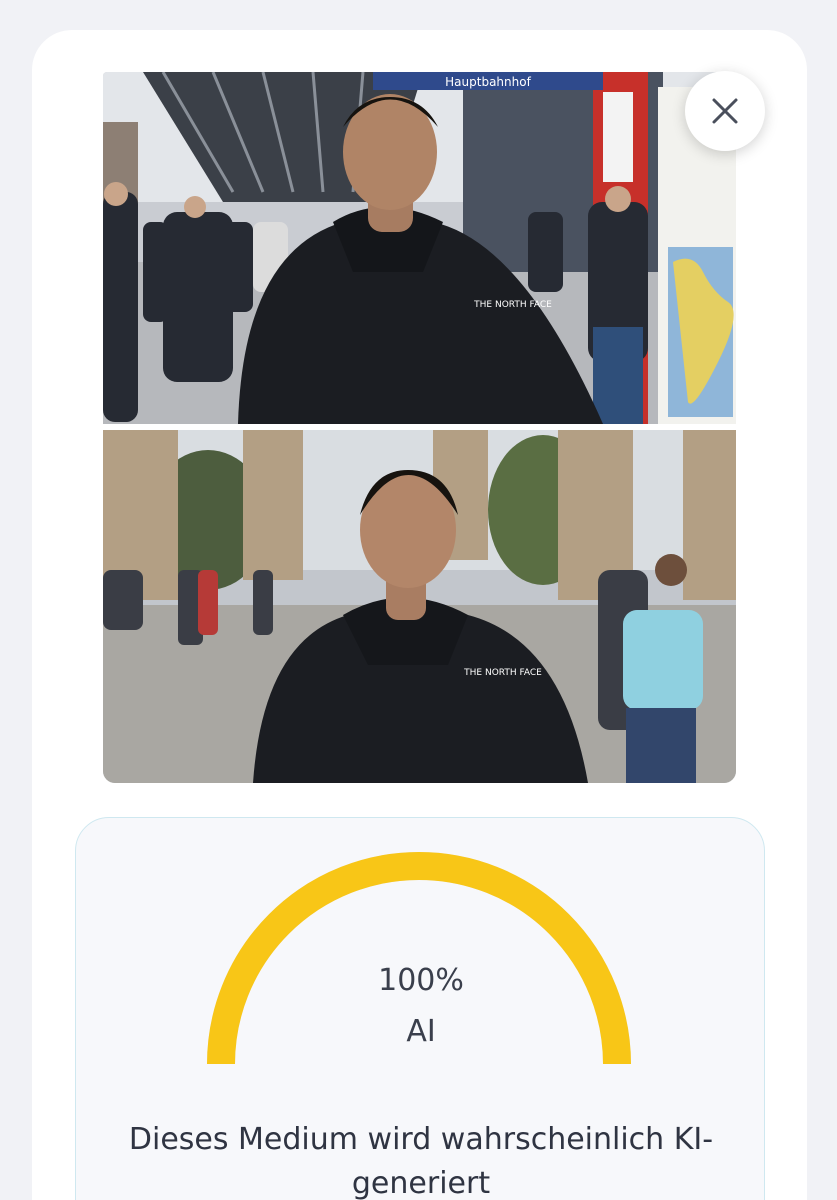  I want to click on close-button, so click(725, 111).